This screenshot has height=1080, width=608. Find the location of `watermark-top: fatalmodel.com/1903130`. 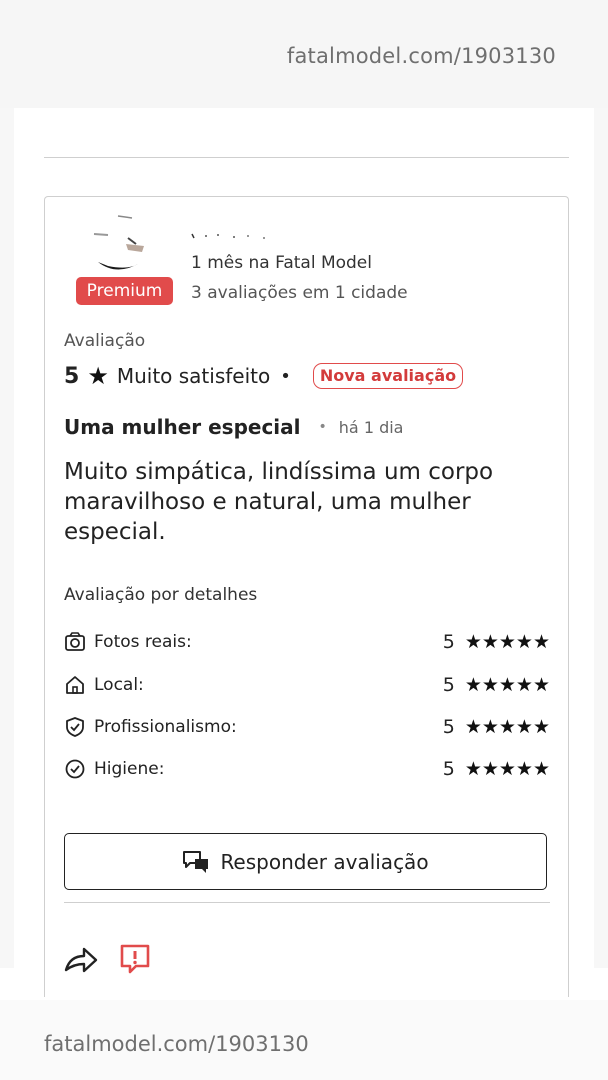

watermark-top: fatalmodel.com/1903130 is located at coordinates (421, 56).